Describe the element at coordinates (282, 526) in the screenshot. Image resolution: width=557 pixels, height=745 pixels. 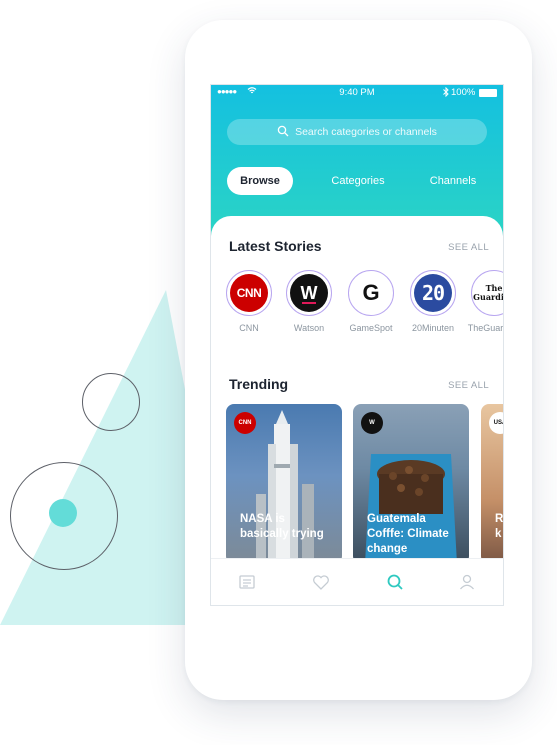
I see `card-title: NASA is basically trying` at that location.